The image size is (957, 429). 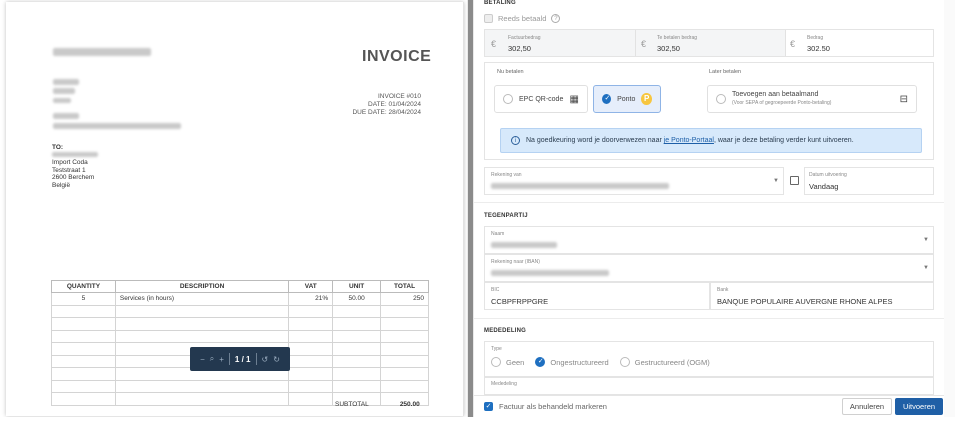 What do you see at coordinates (574, 99) in the screenshot?
I see `qr-code-icon: ▦` at bounding box center [574, 99].